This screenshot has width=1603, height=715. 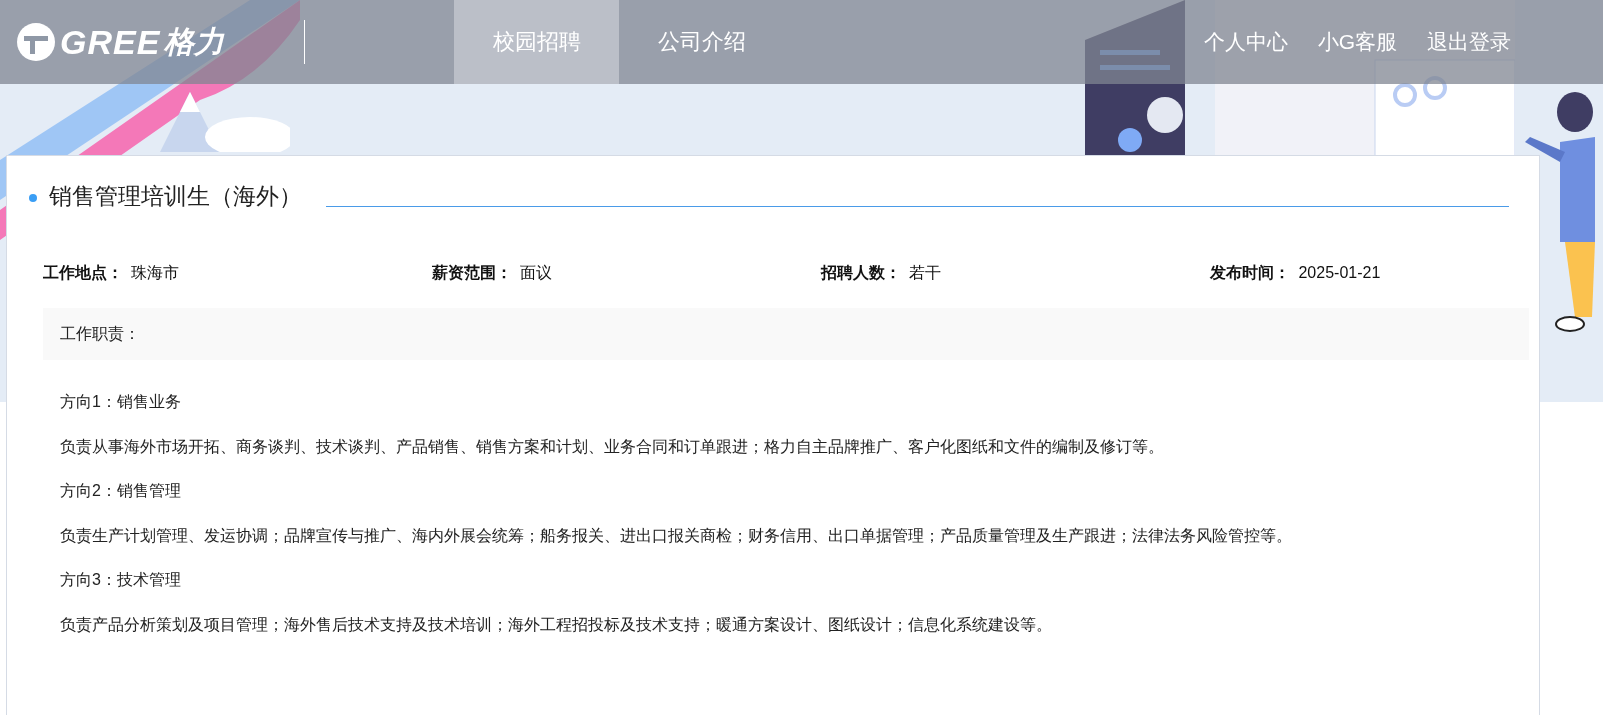 I want to click on info-label: 工作地点：, so click(x=83, y=272).